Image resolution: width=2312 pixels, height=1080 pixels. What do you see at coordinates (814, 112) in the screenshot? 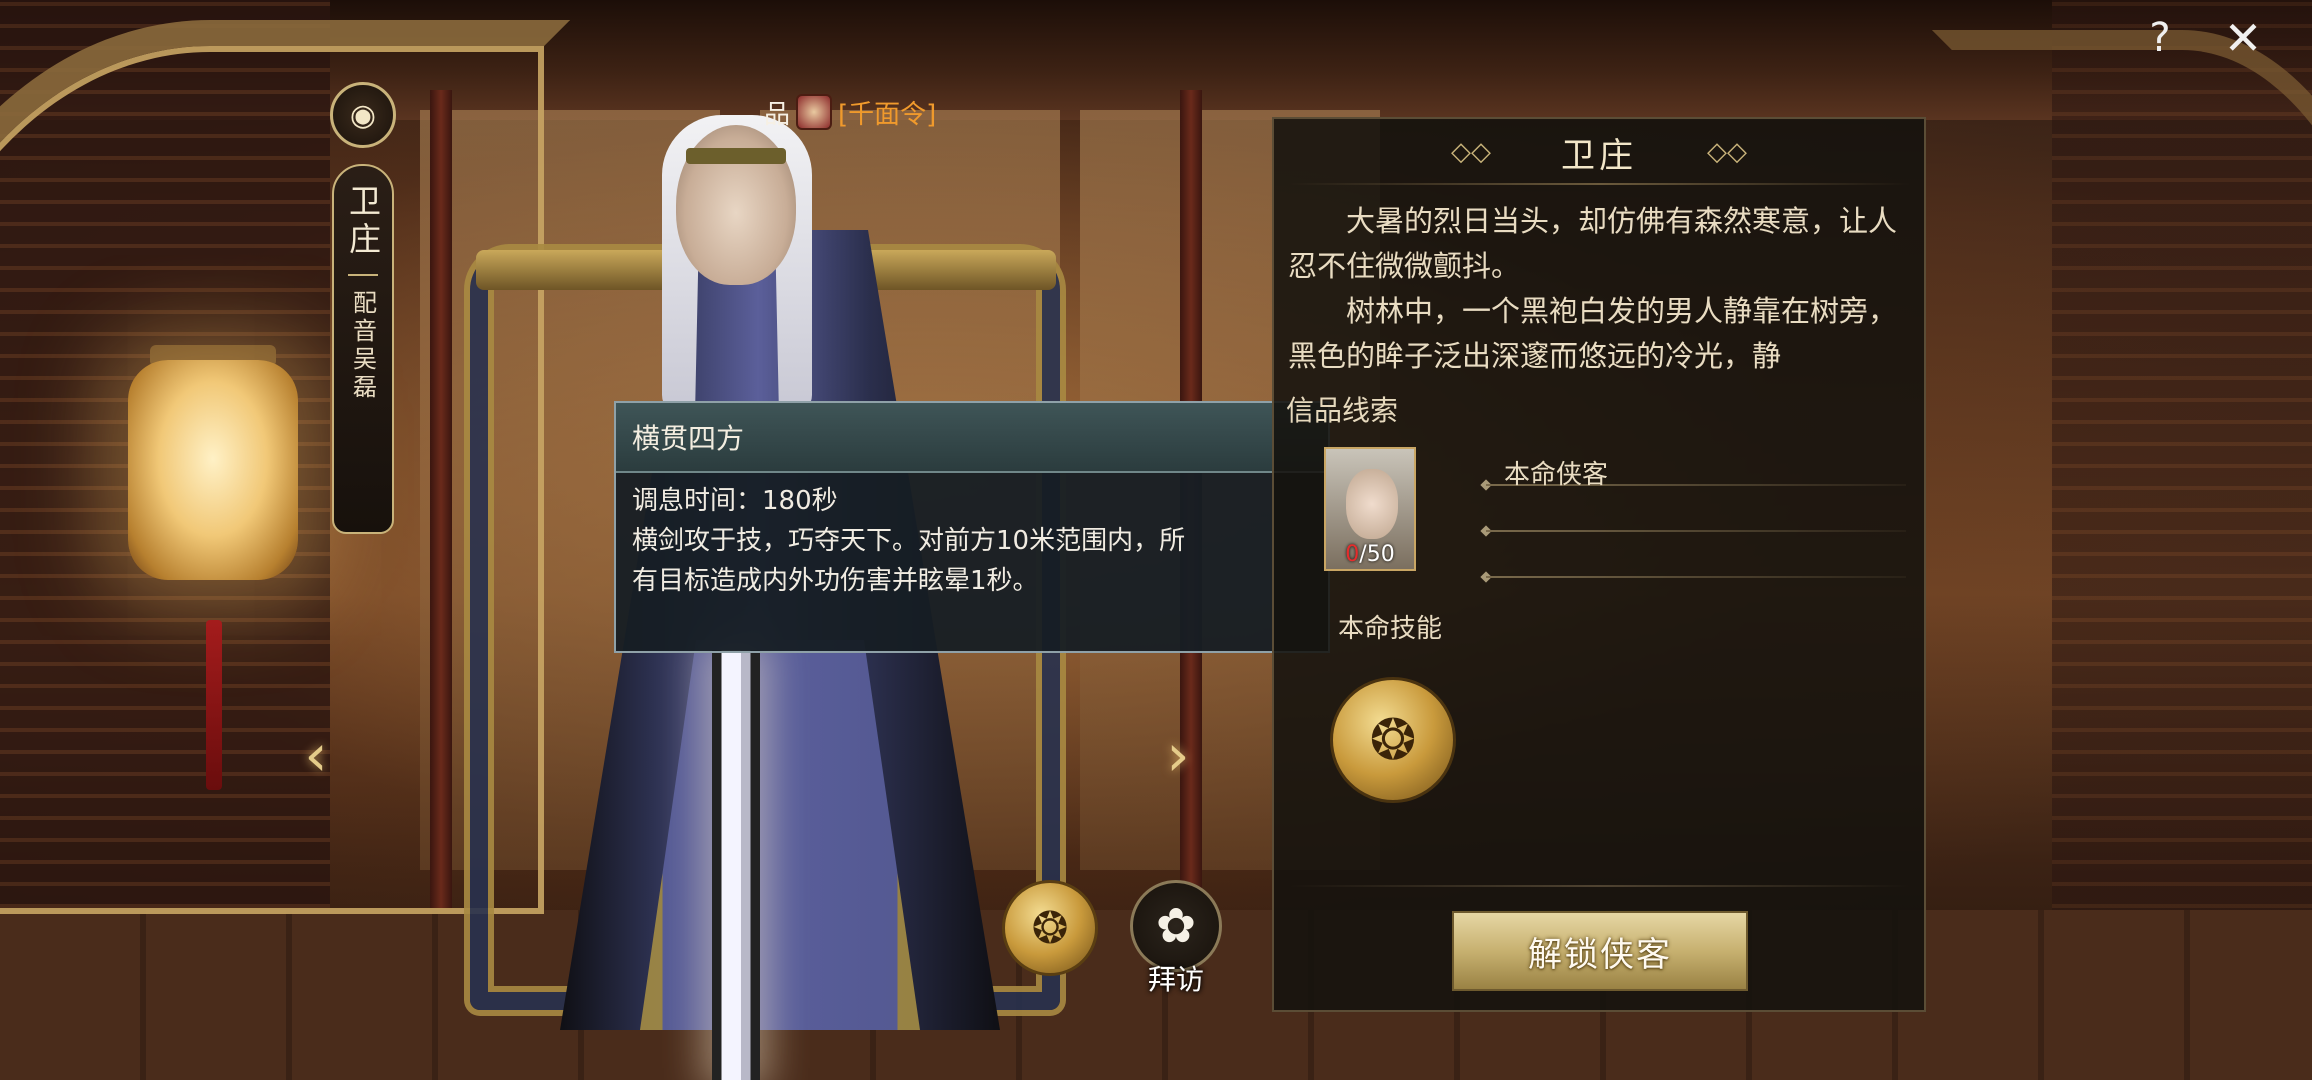
I see `mask-icon` at bounding box center [814, 112].